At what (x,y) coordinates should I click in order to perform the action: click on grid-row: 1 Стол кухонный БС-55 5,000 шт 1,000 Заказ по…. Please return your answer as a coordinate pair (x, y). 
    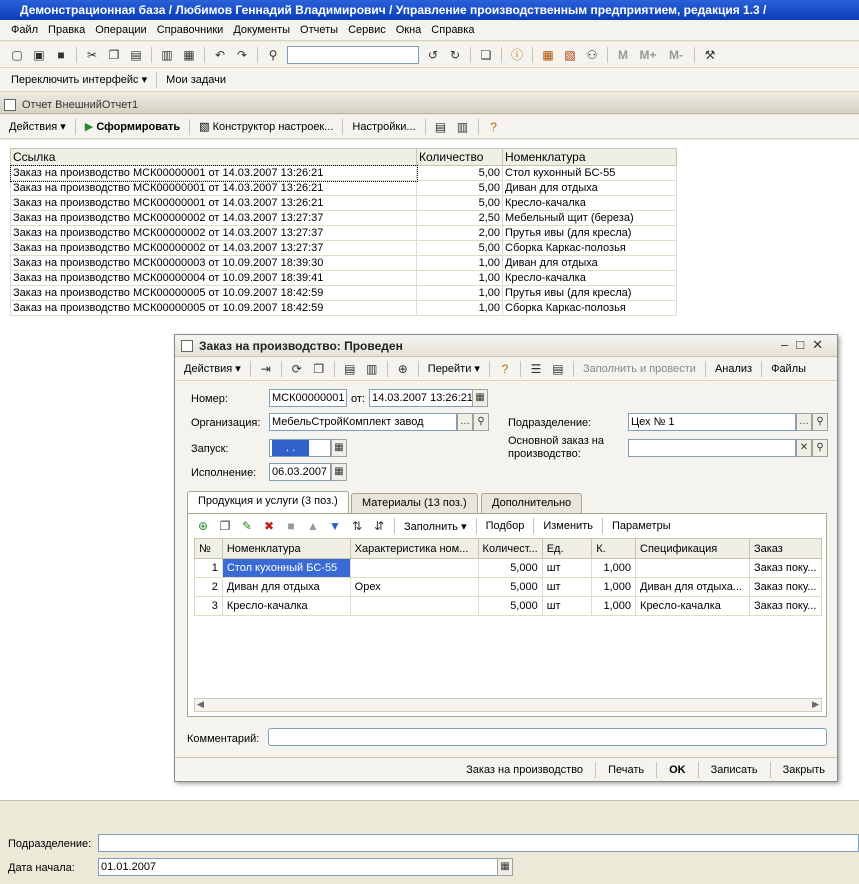
    Looking at the image, I should click on (508, 568).